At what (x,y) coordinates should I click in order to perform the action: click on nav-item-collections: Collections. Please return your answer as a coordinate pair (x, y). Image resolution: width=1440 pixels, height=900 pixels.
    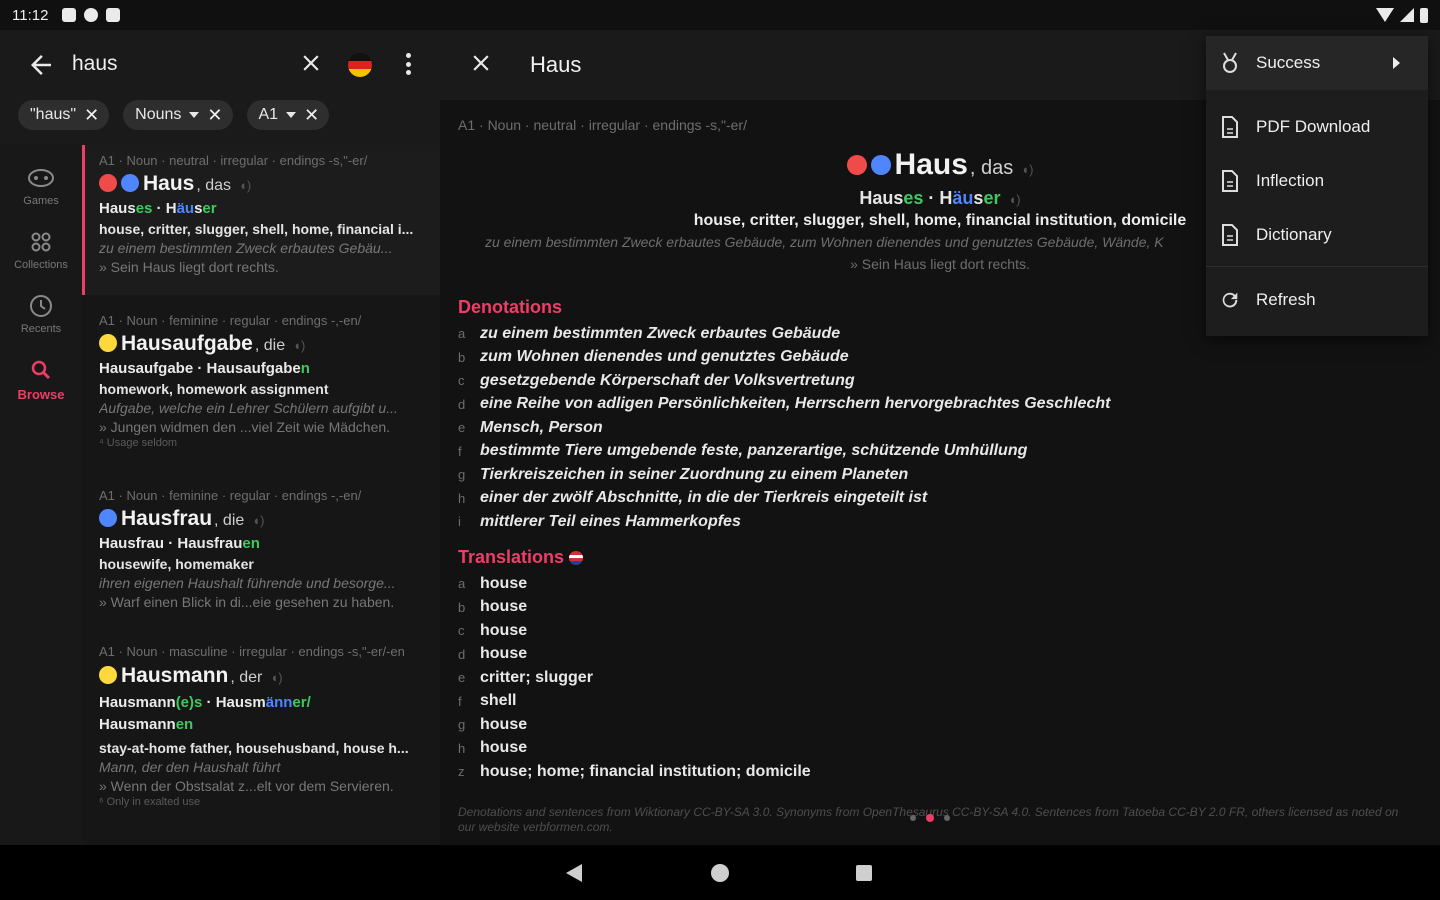
    Looking at the image, I should click on (41, 249).